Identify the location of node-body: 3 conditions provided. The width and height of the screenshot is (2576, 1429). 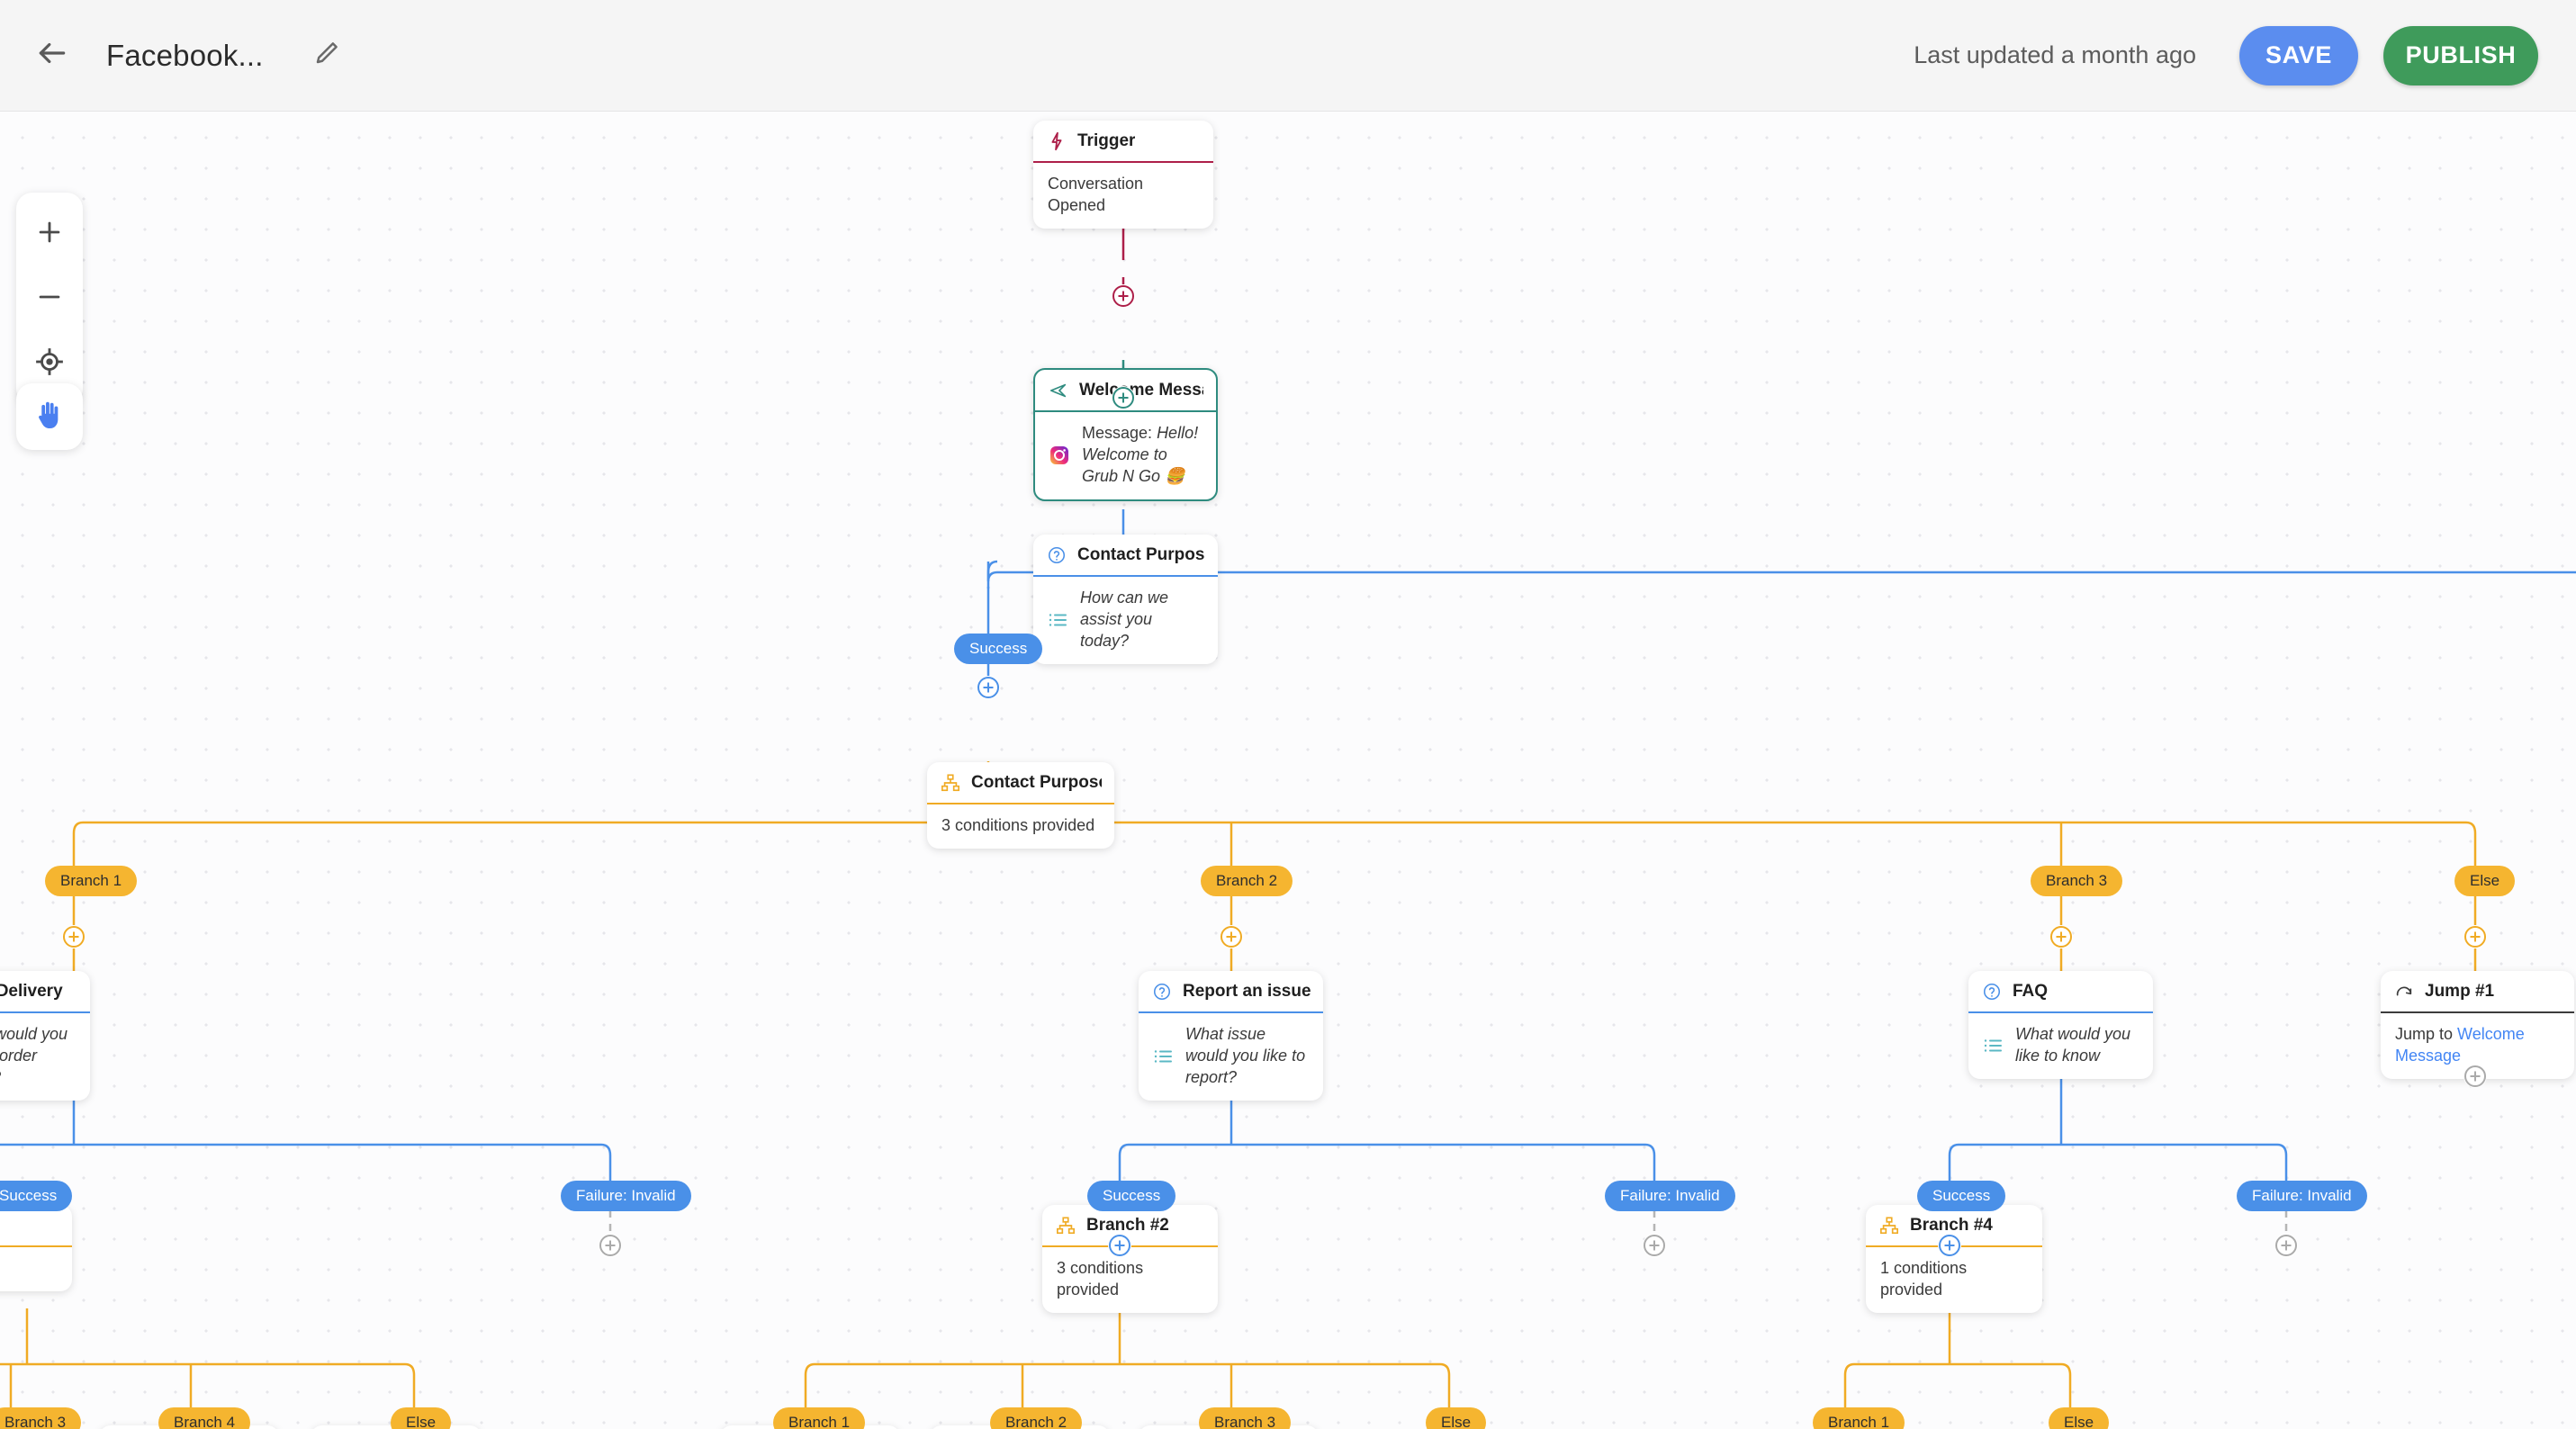
(1020, 826).